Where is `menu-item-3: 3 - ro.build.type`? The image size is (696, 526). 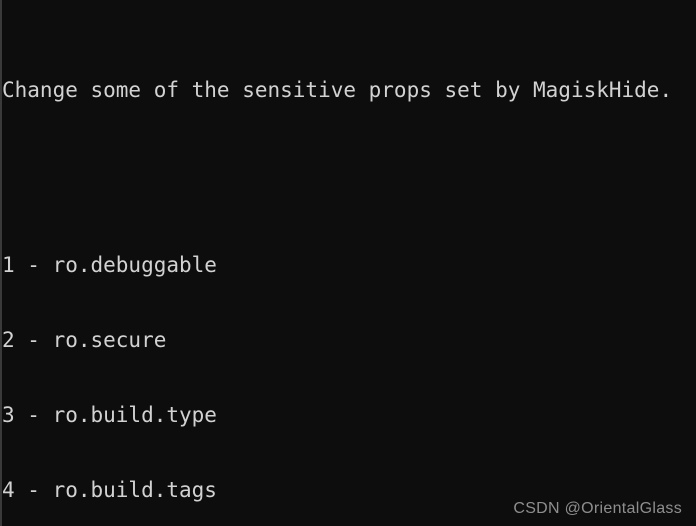 menu-item-3: 3 - ro.build.type is located at coordinates (349, 415).